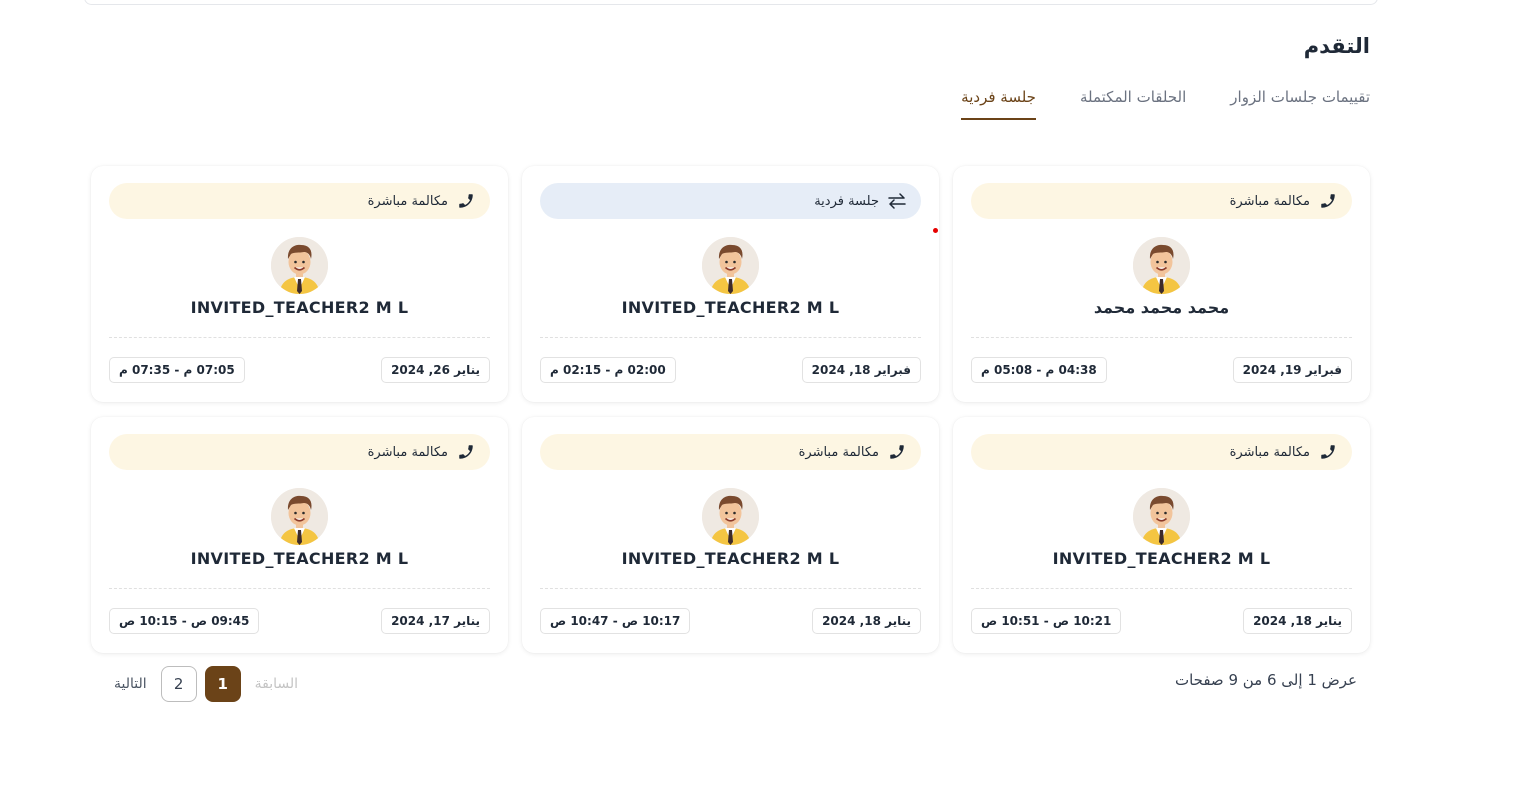 The width and height of the screenshot is (1515, 786). Describe the element at coordinates (730, 201) in the screenshot. I see `session-type-pill: جلسة فردية` at that location.